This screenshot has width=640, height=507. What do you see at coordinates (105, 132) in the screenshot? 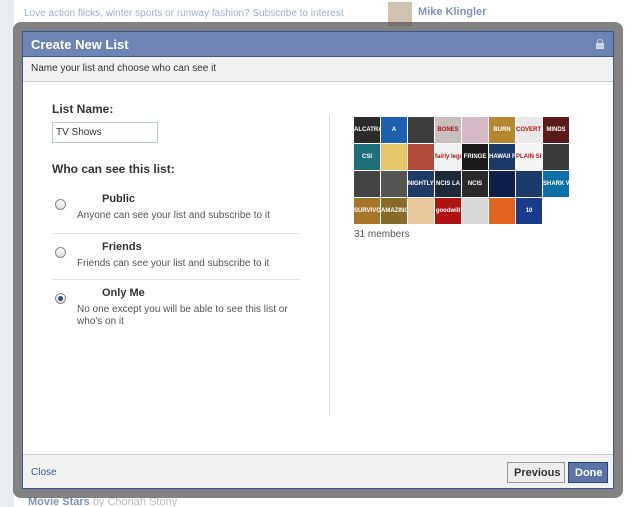
I see `list-name-input` at bounding box center [105, 132].